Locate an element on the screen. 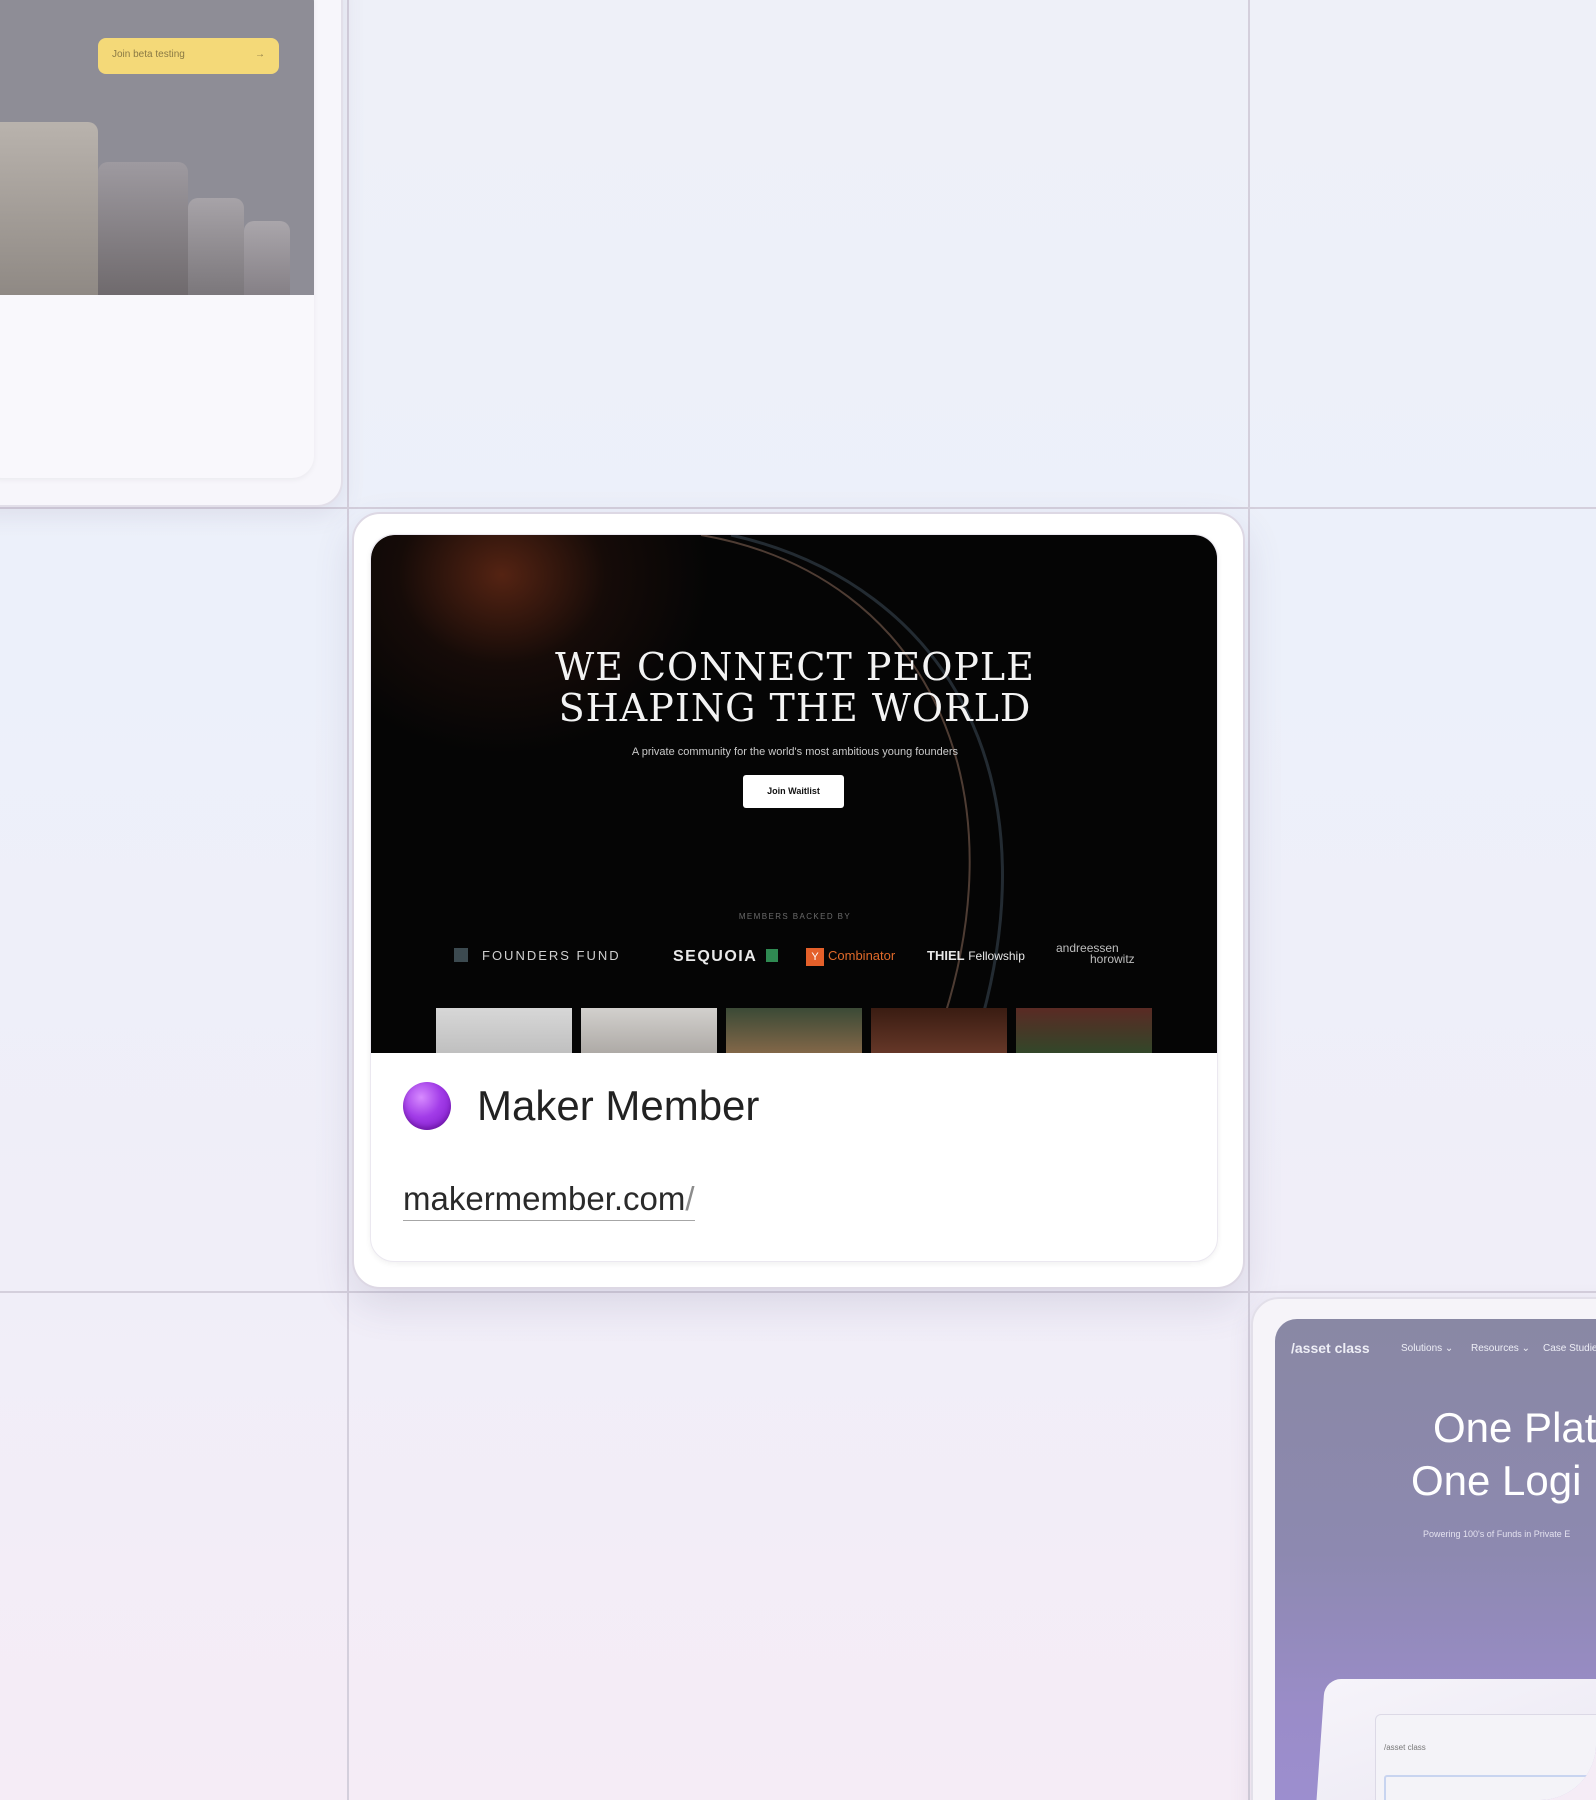 The image size is (1596, 1800). hero-line-2: One Logi is located at coordinates (1496, 1480).